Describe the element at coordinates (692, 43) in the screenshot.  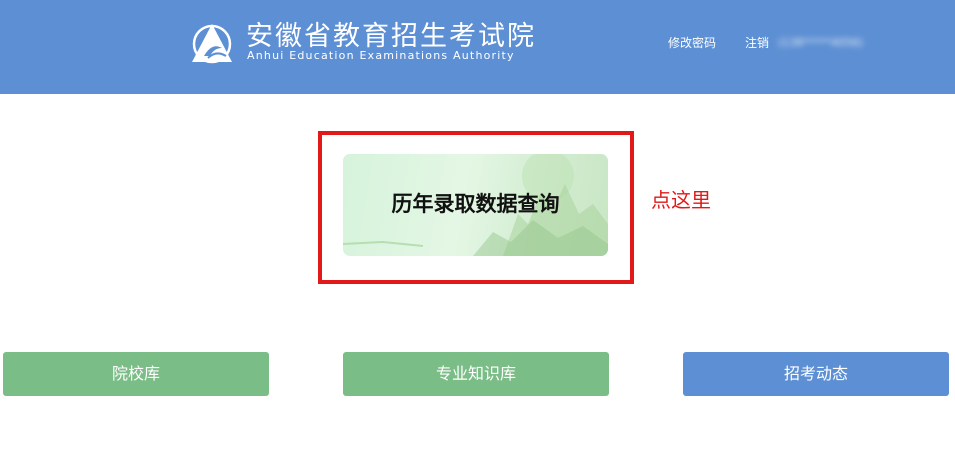
I see `change-password-link: 修改密码` at that location.